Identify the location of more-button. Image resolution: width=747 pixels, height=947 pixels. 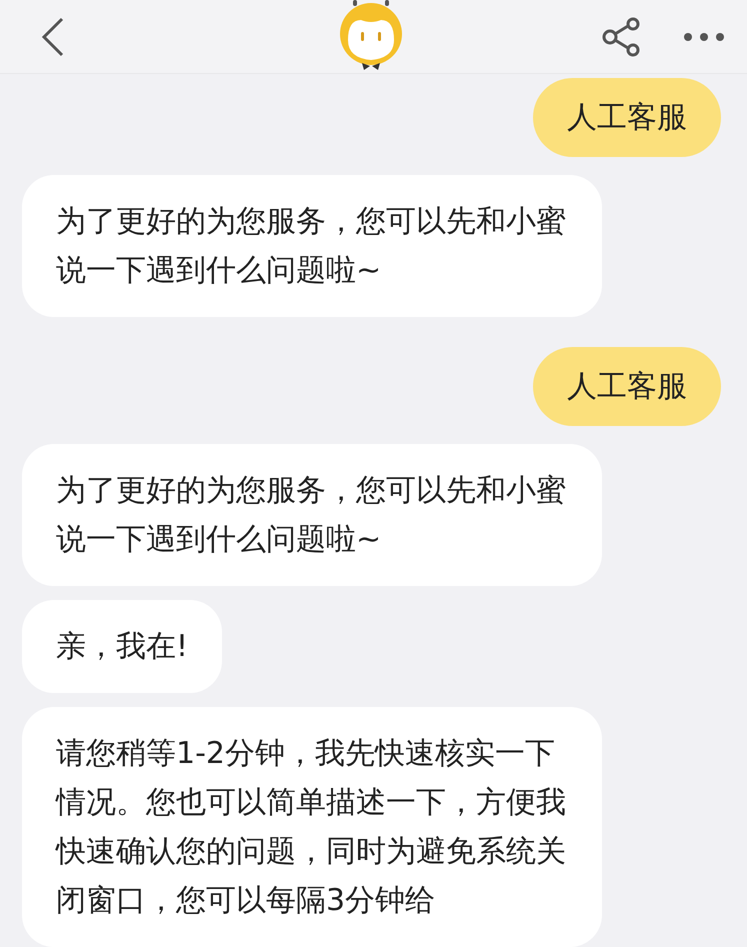
(704, 36).